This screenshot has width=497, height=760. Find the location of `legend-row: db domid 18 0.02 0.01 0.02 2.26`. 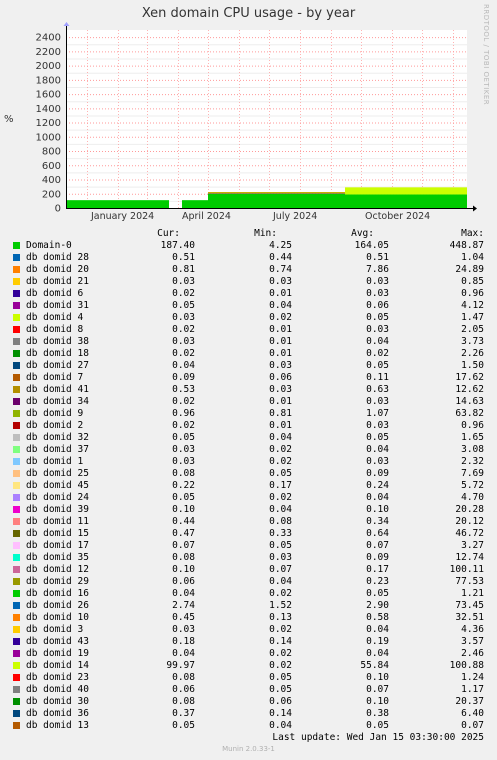

legend-row: db domid 18 0.02 0.01 0.02 2.26 is located at coordinates (248, 354).